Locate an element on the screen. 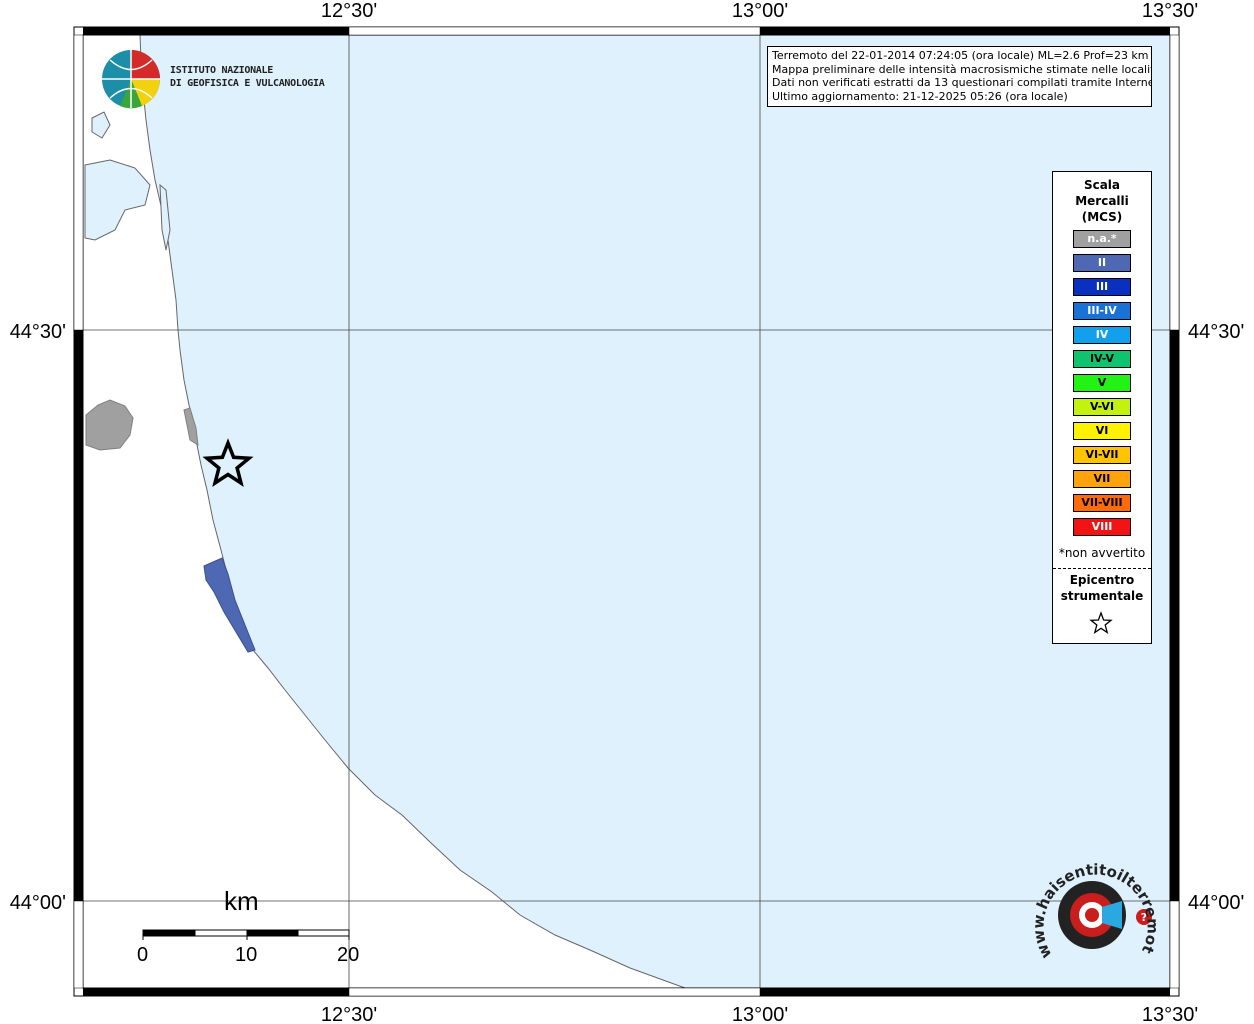  lat-label-left-1: 44°30' is located at coordinates (38, 332).